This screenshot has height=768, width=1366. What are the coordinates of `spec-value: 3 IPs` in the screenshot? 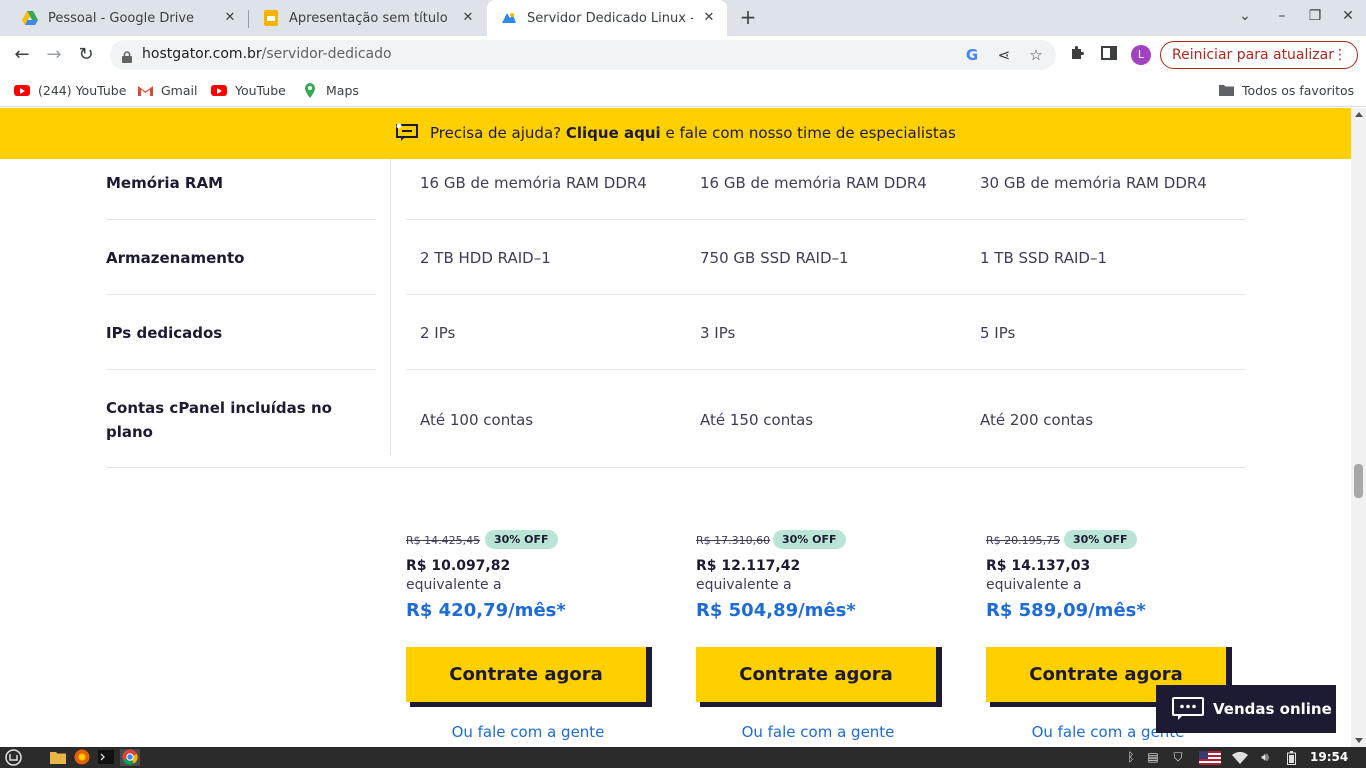 It's located at (718, 333).